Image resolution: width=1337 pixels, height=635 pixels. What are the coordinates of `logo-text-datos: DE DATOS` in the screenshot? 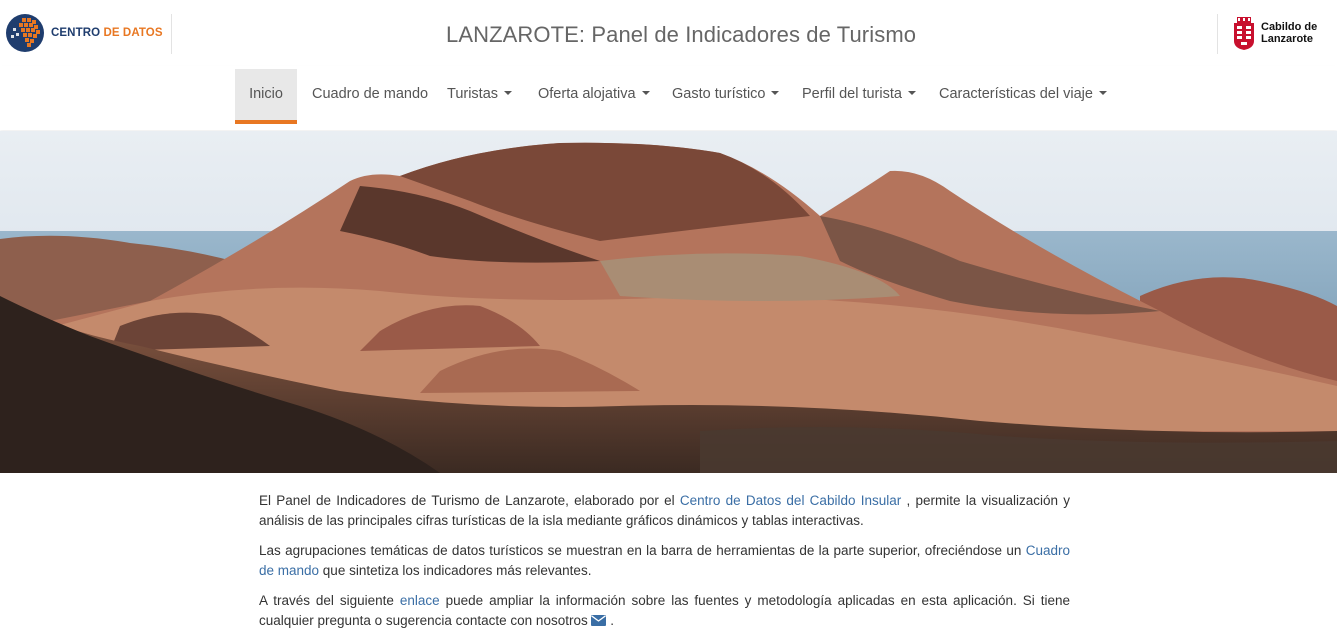 It's located at (133, 33).